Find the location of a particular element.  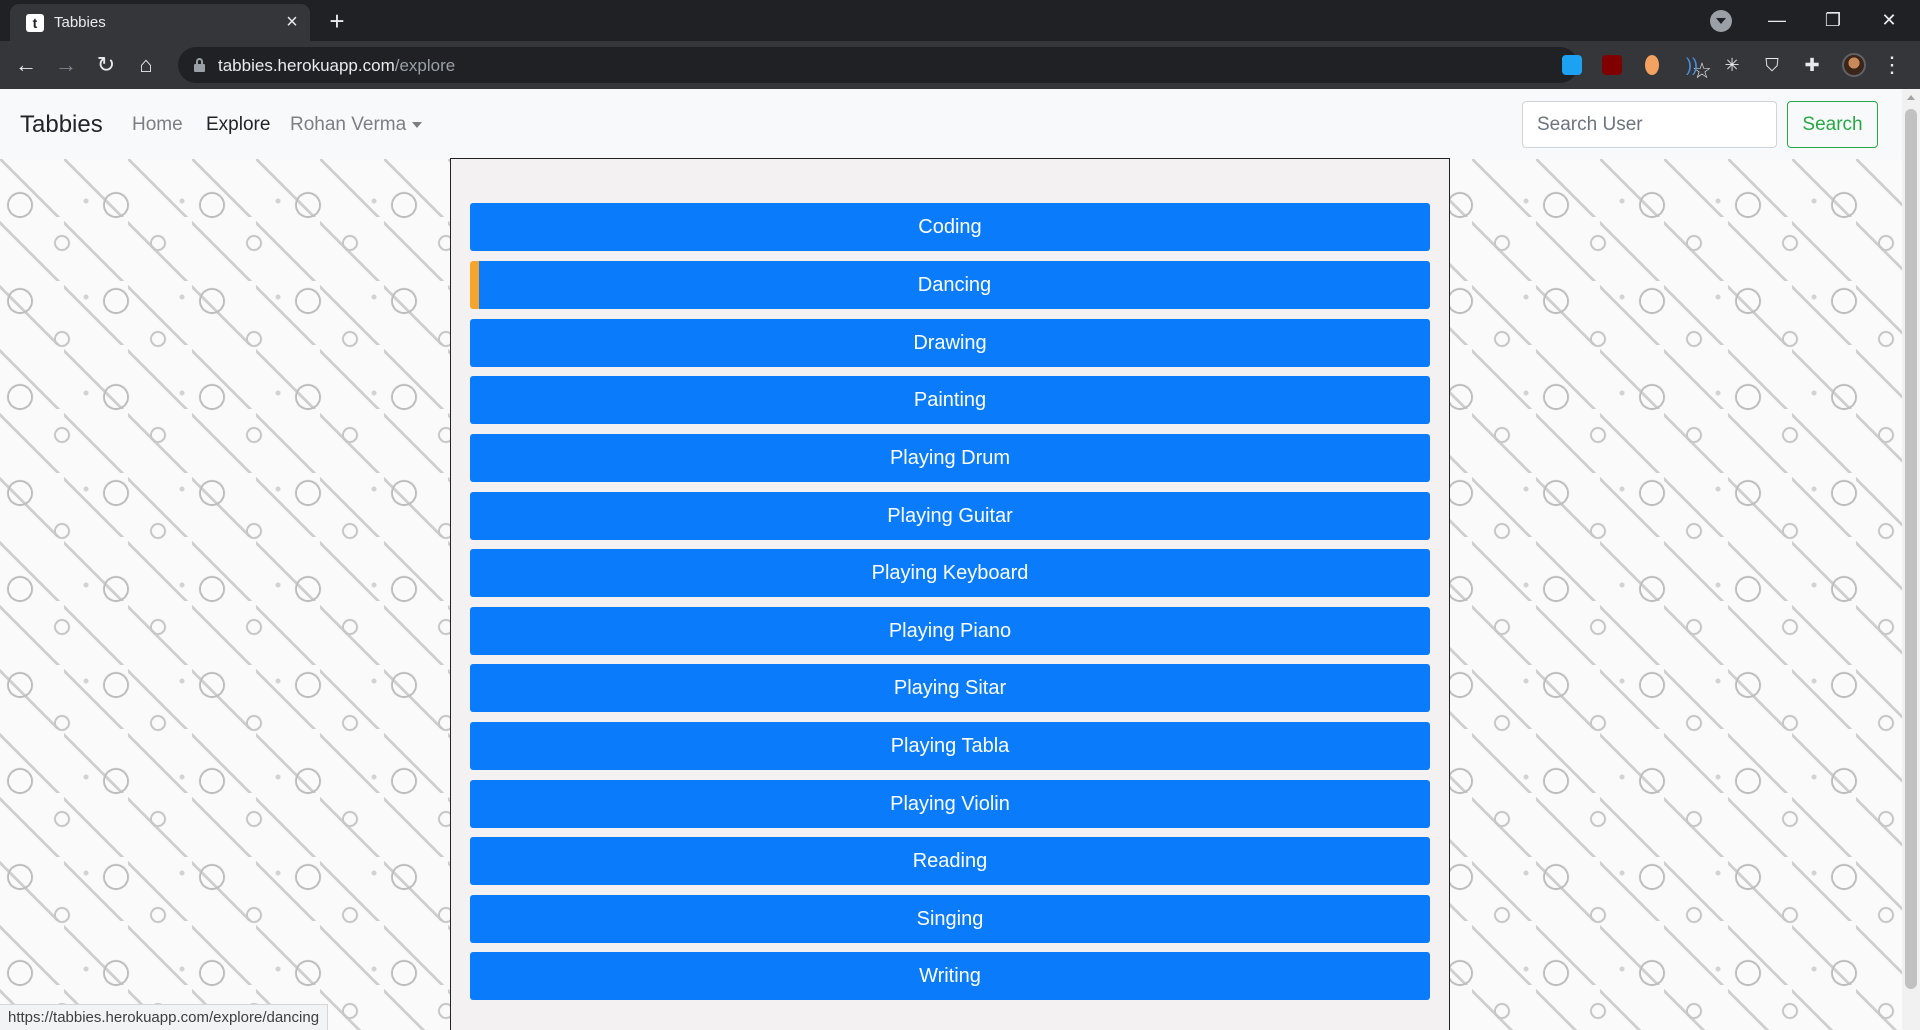

category-button-playing-sitar: Playing Sitar is located at coordinates (950, 688).